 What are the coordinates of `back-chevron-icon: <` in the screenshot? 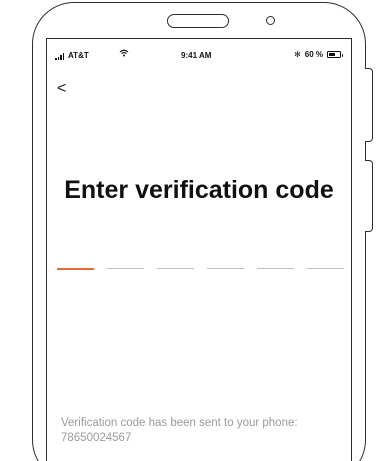 It's located at (61, 89).